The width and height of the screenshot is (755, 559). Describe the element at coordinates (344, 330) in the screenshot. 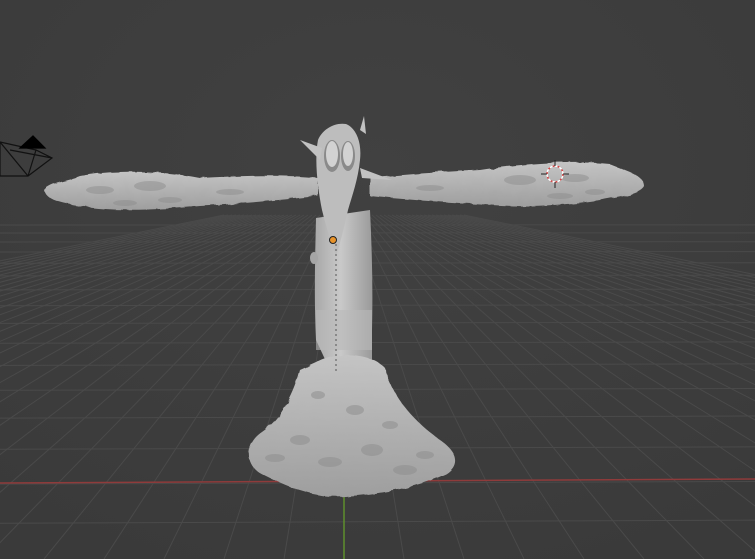

I see `model-torso-band` at that location.